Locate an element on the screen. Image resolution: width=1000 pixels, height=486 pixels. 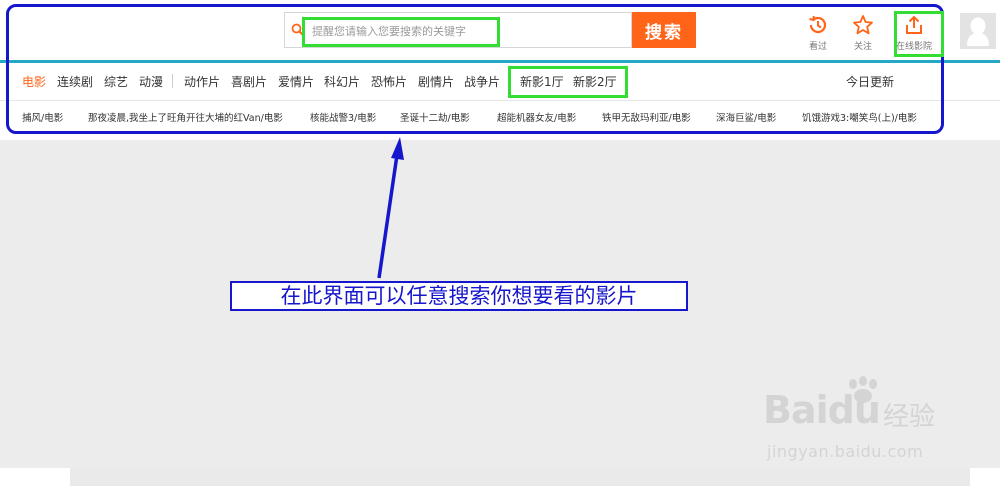
watermark-cn: 经验 is located at coordinates (909, 417).